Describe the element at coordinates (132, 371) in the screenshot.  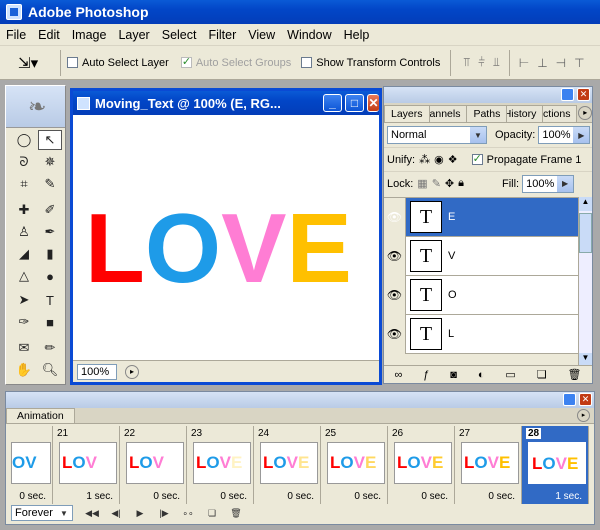
I see `status-arrow-icon: ▸` at that location.